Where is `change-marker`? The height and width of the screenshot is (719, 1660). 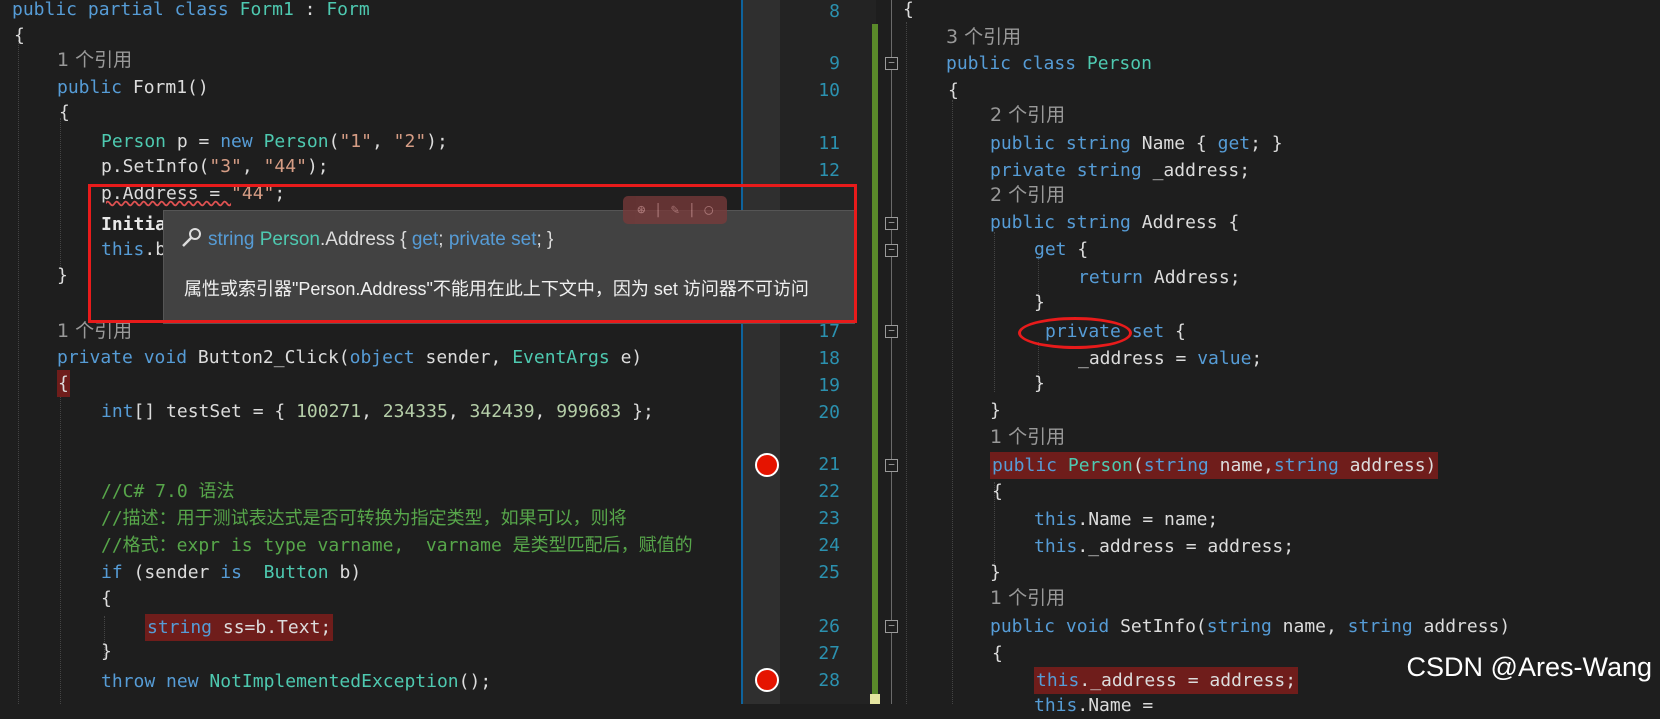 change-marker is located at coordinates (875, 699).